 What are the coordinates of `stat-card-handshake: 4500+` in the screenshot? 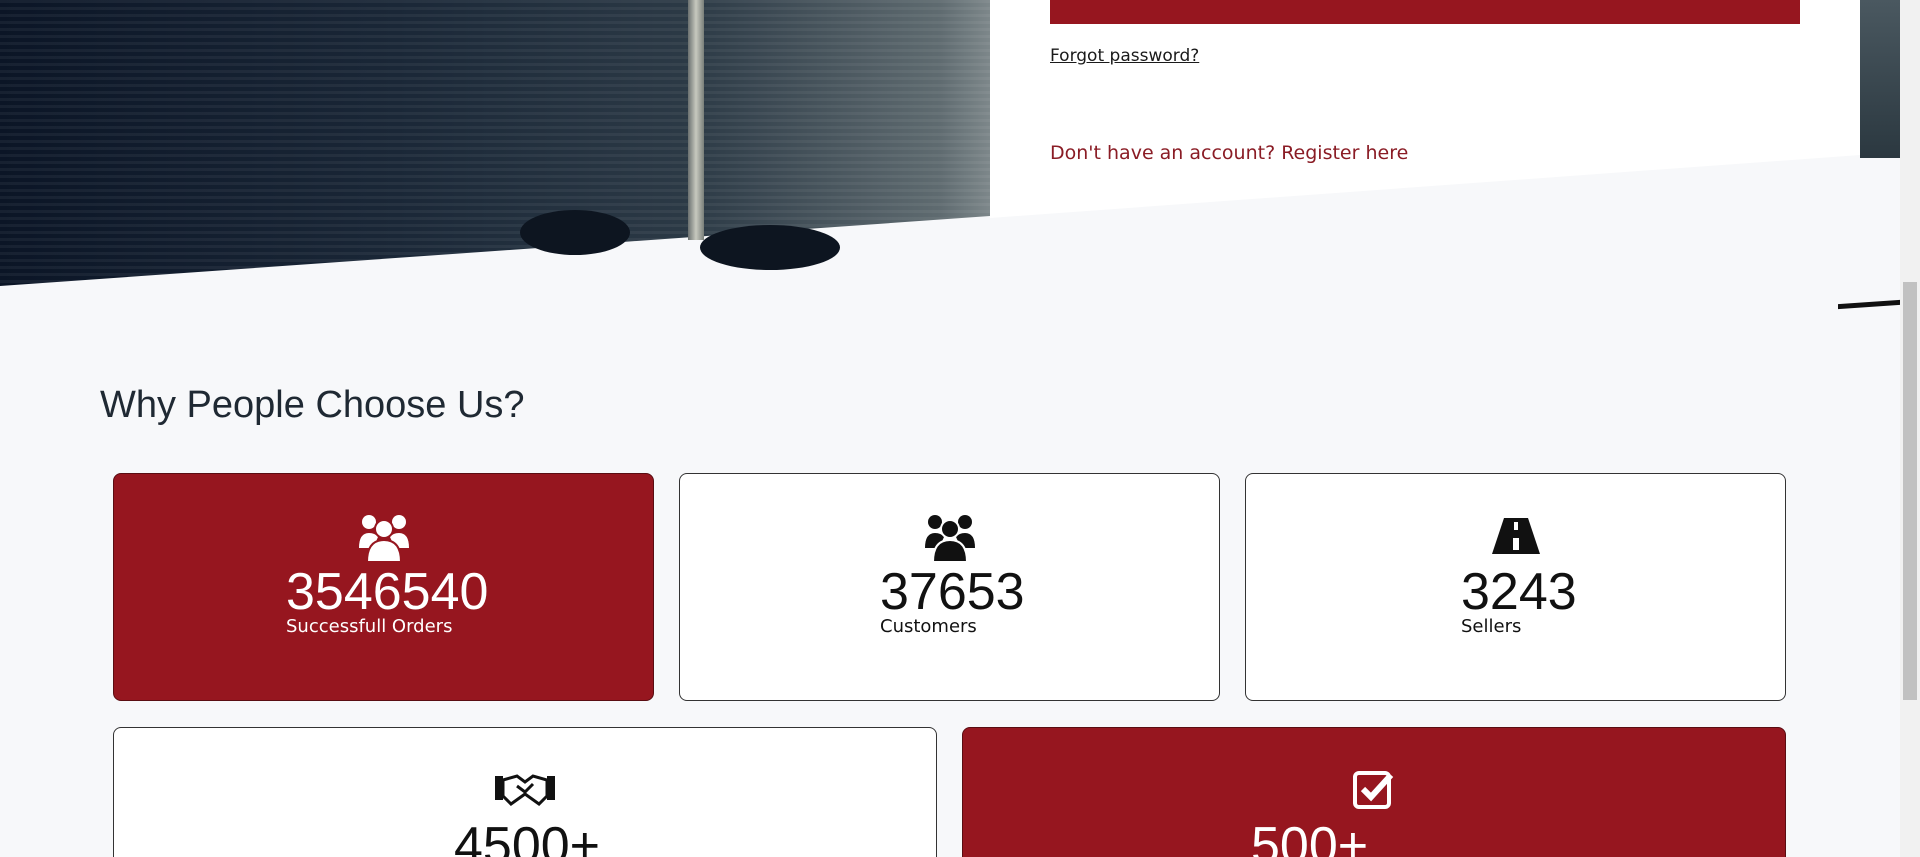 It's located at (525, 792).